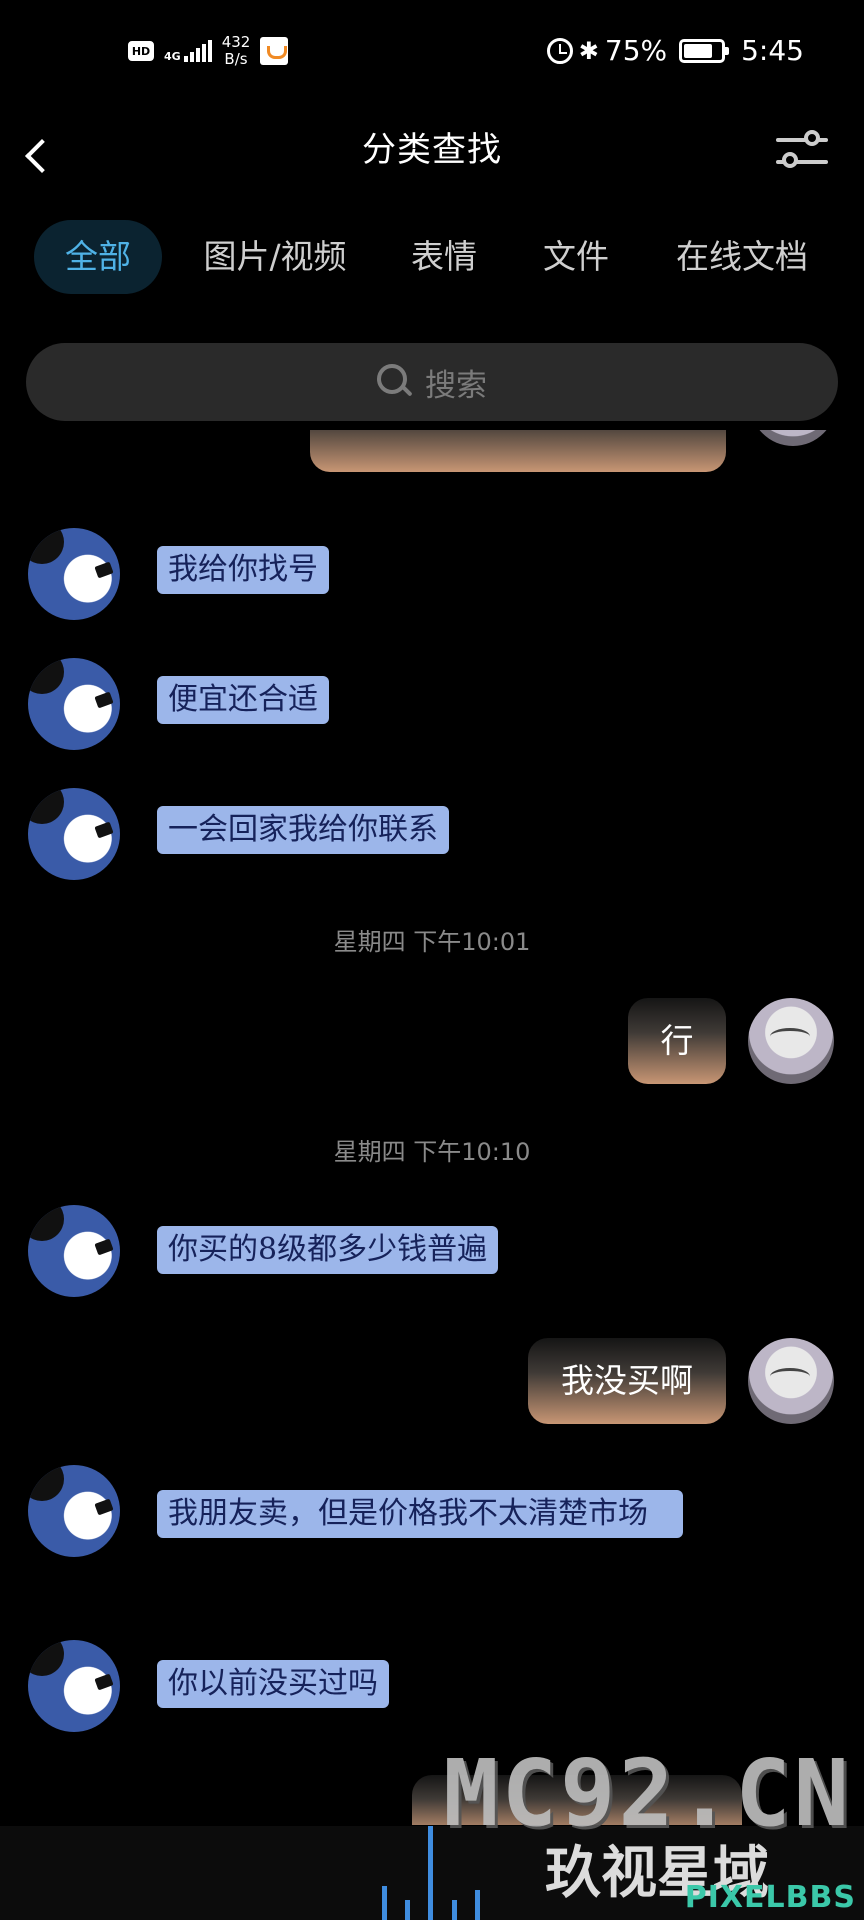 Image resolution: width=864 pixels, height=1920 pixels. What do you see at coordinates (636, 50) in the screenshot?
I see `battery-percent: 75%` at bounding box center [636, 50].